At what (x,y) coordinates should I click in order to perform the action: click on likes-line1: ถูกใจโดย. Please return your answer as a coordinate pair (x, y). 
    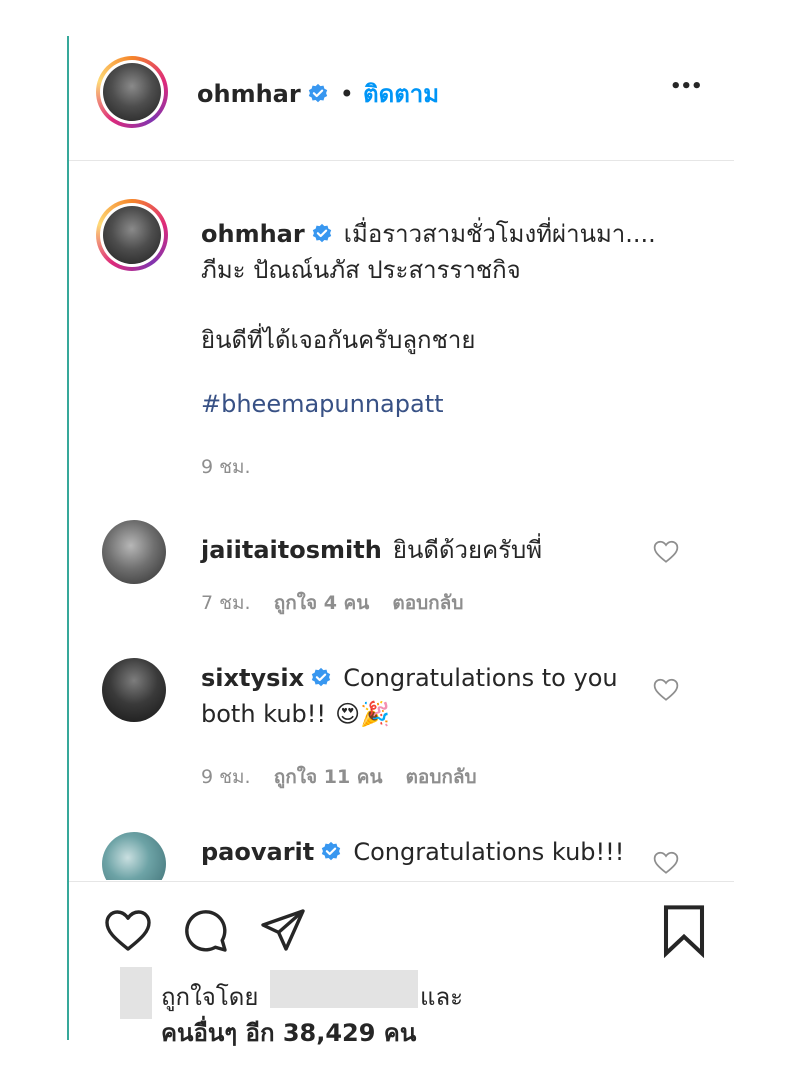
    Looking at the image, I should click on (209, 996).